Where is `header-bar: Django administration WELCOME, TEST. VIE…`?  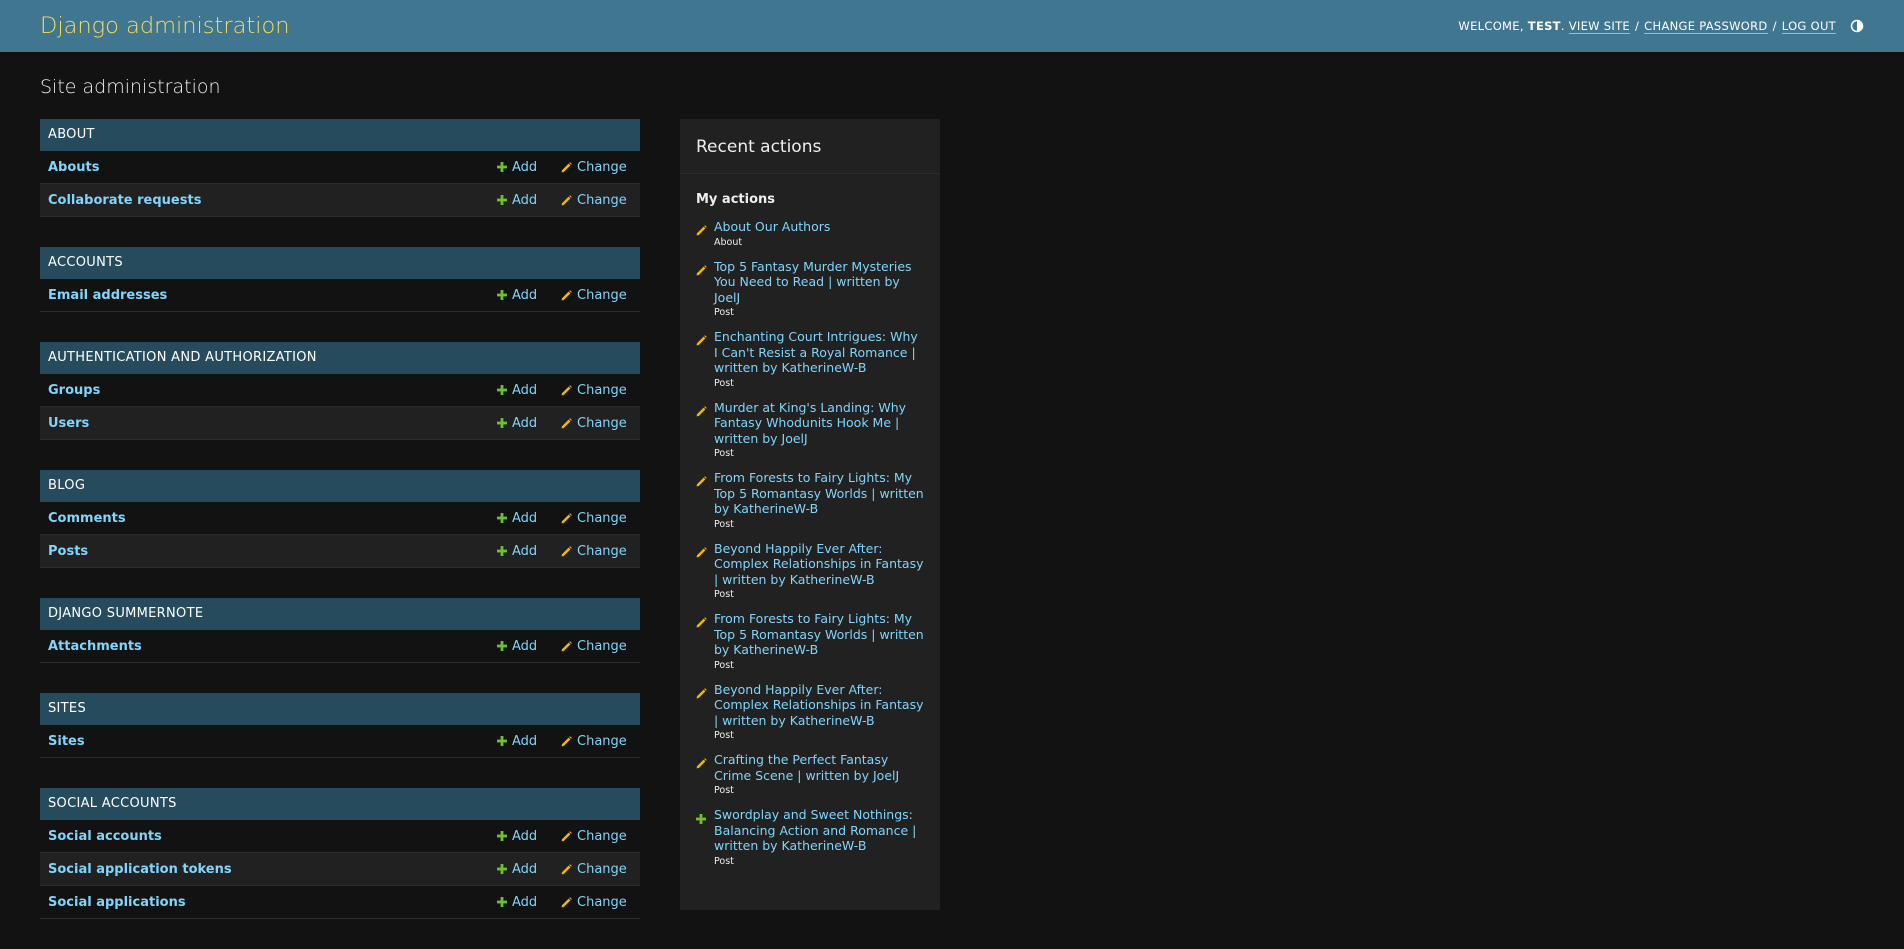 header-bar: Django administration WELCOME, TEST. VIE… is located at coordinates (952, 26).